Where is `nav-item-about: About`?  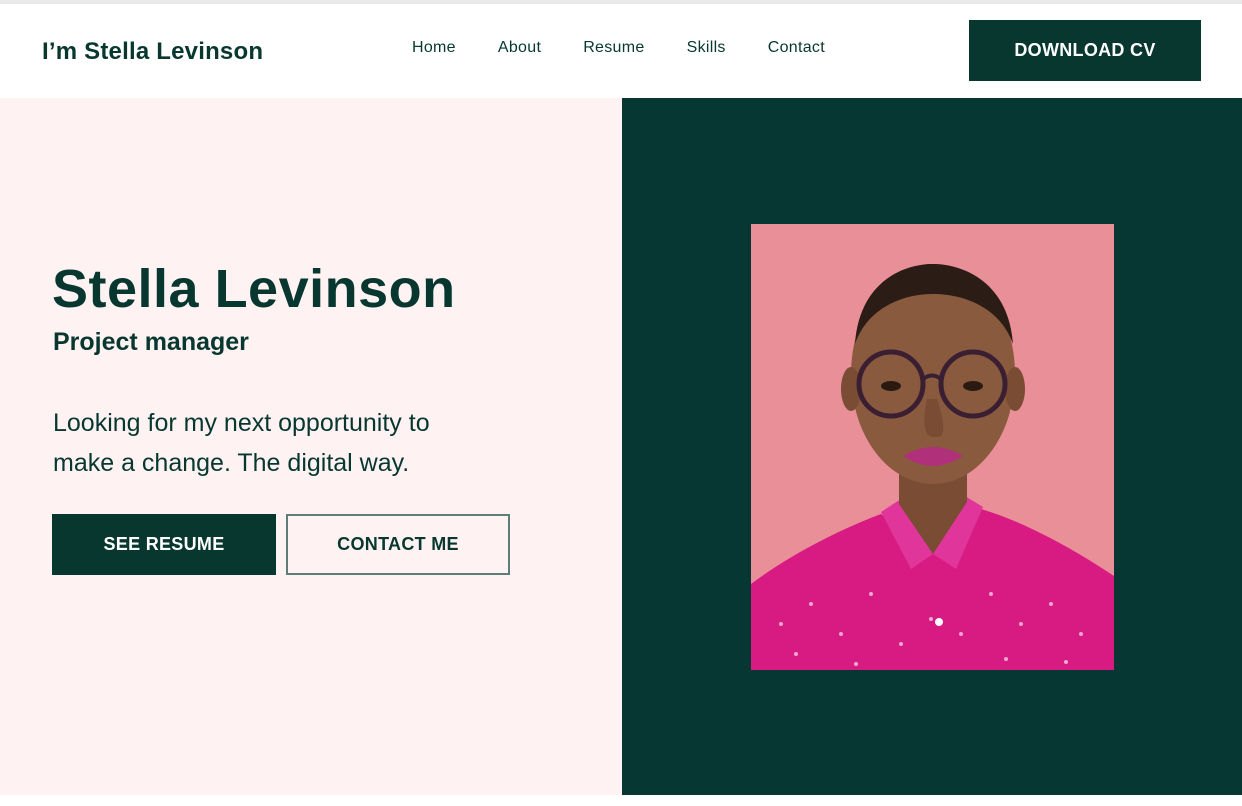 nav-item-about: About is located at coordinates (519, 48).